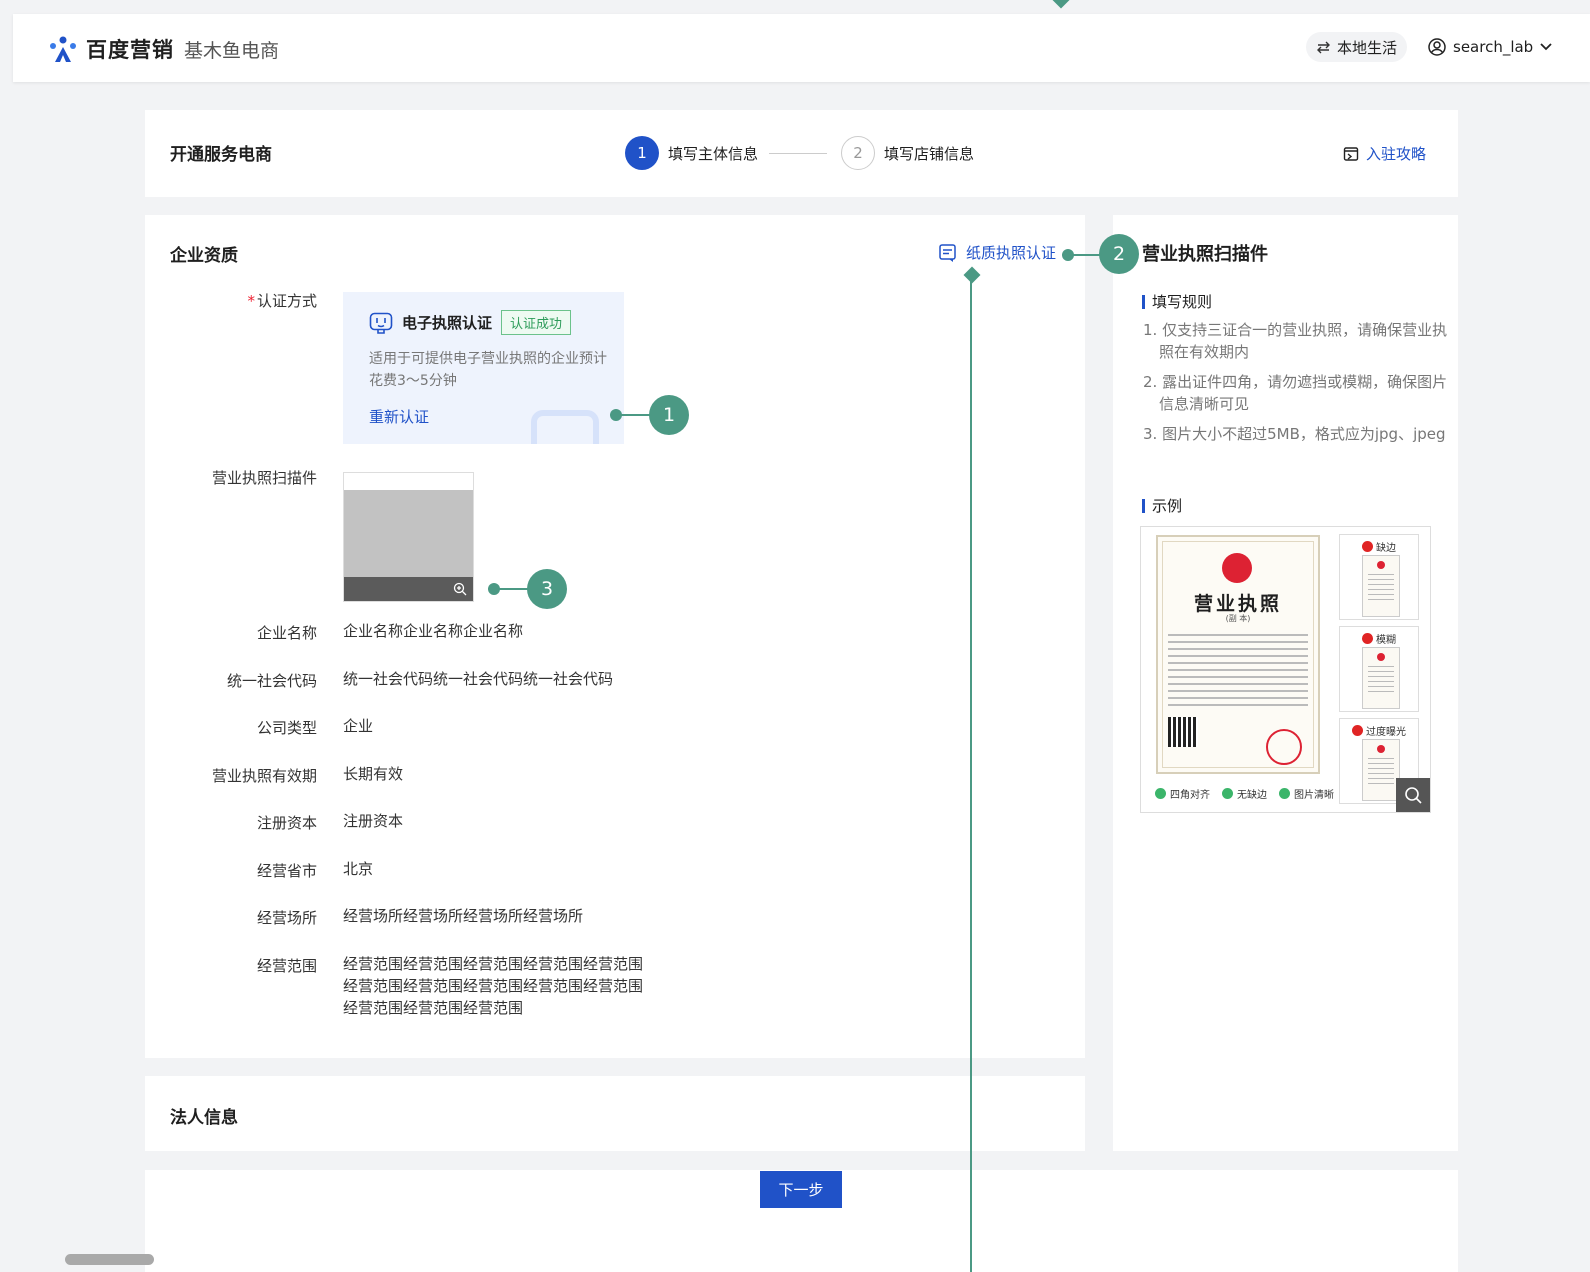 The image size is (1590, 1272). I want to click on credit-code-value: 统一社会代码统一社会代码统一社会代码, so click(478, 679).